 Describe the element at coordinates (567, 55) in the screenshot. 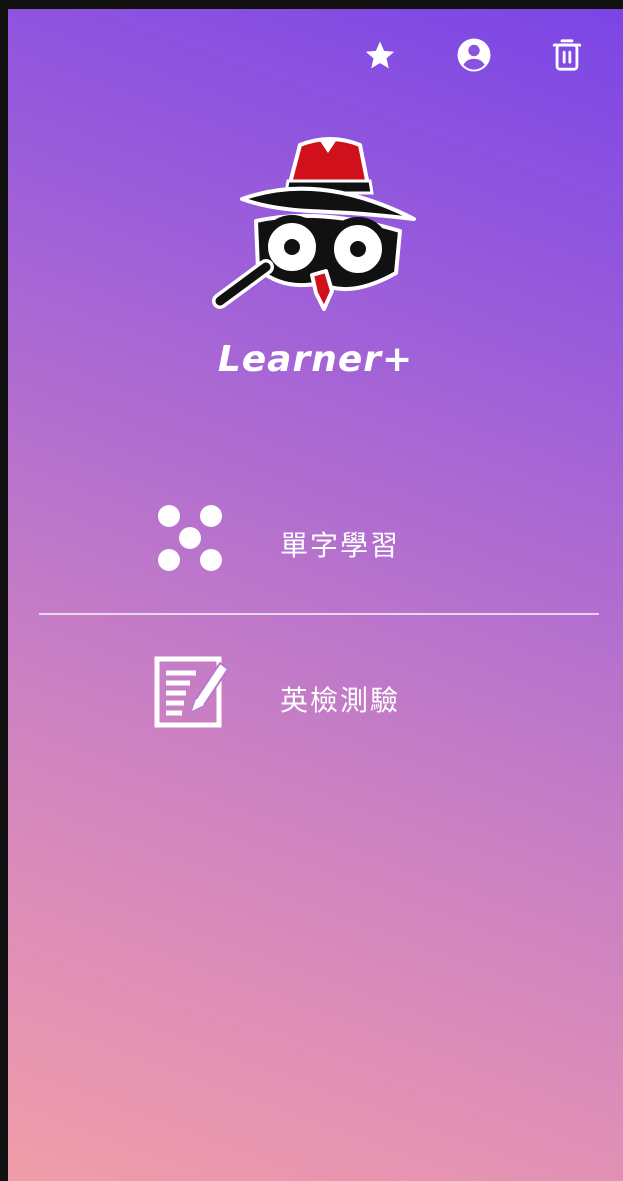

I see `trash-icon` at that location.